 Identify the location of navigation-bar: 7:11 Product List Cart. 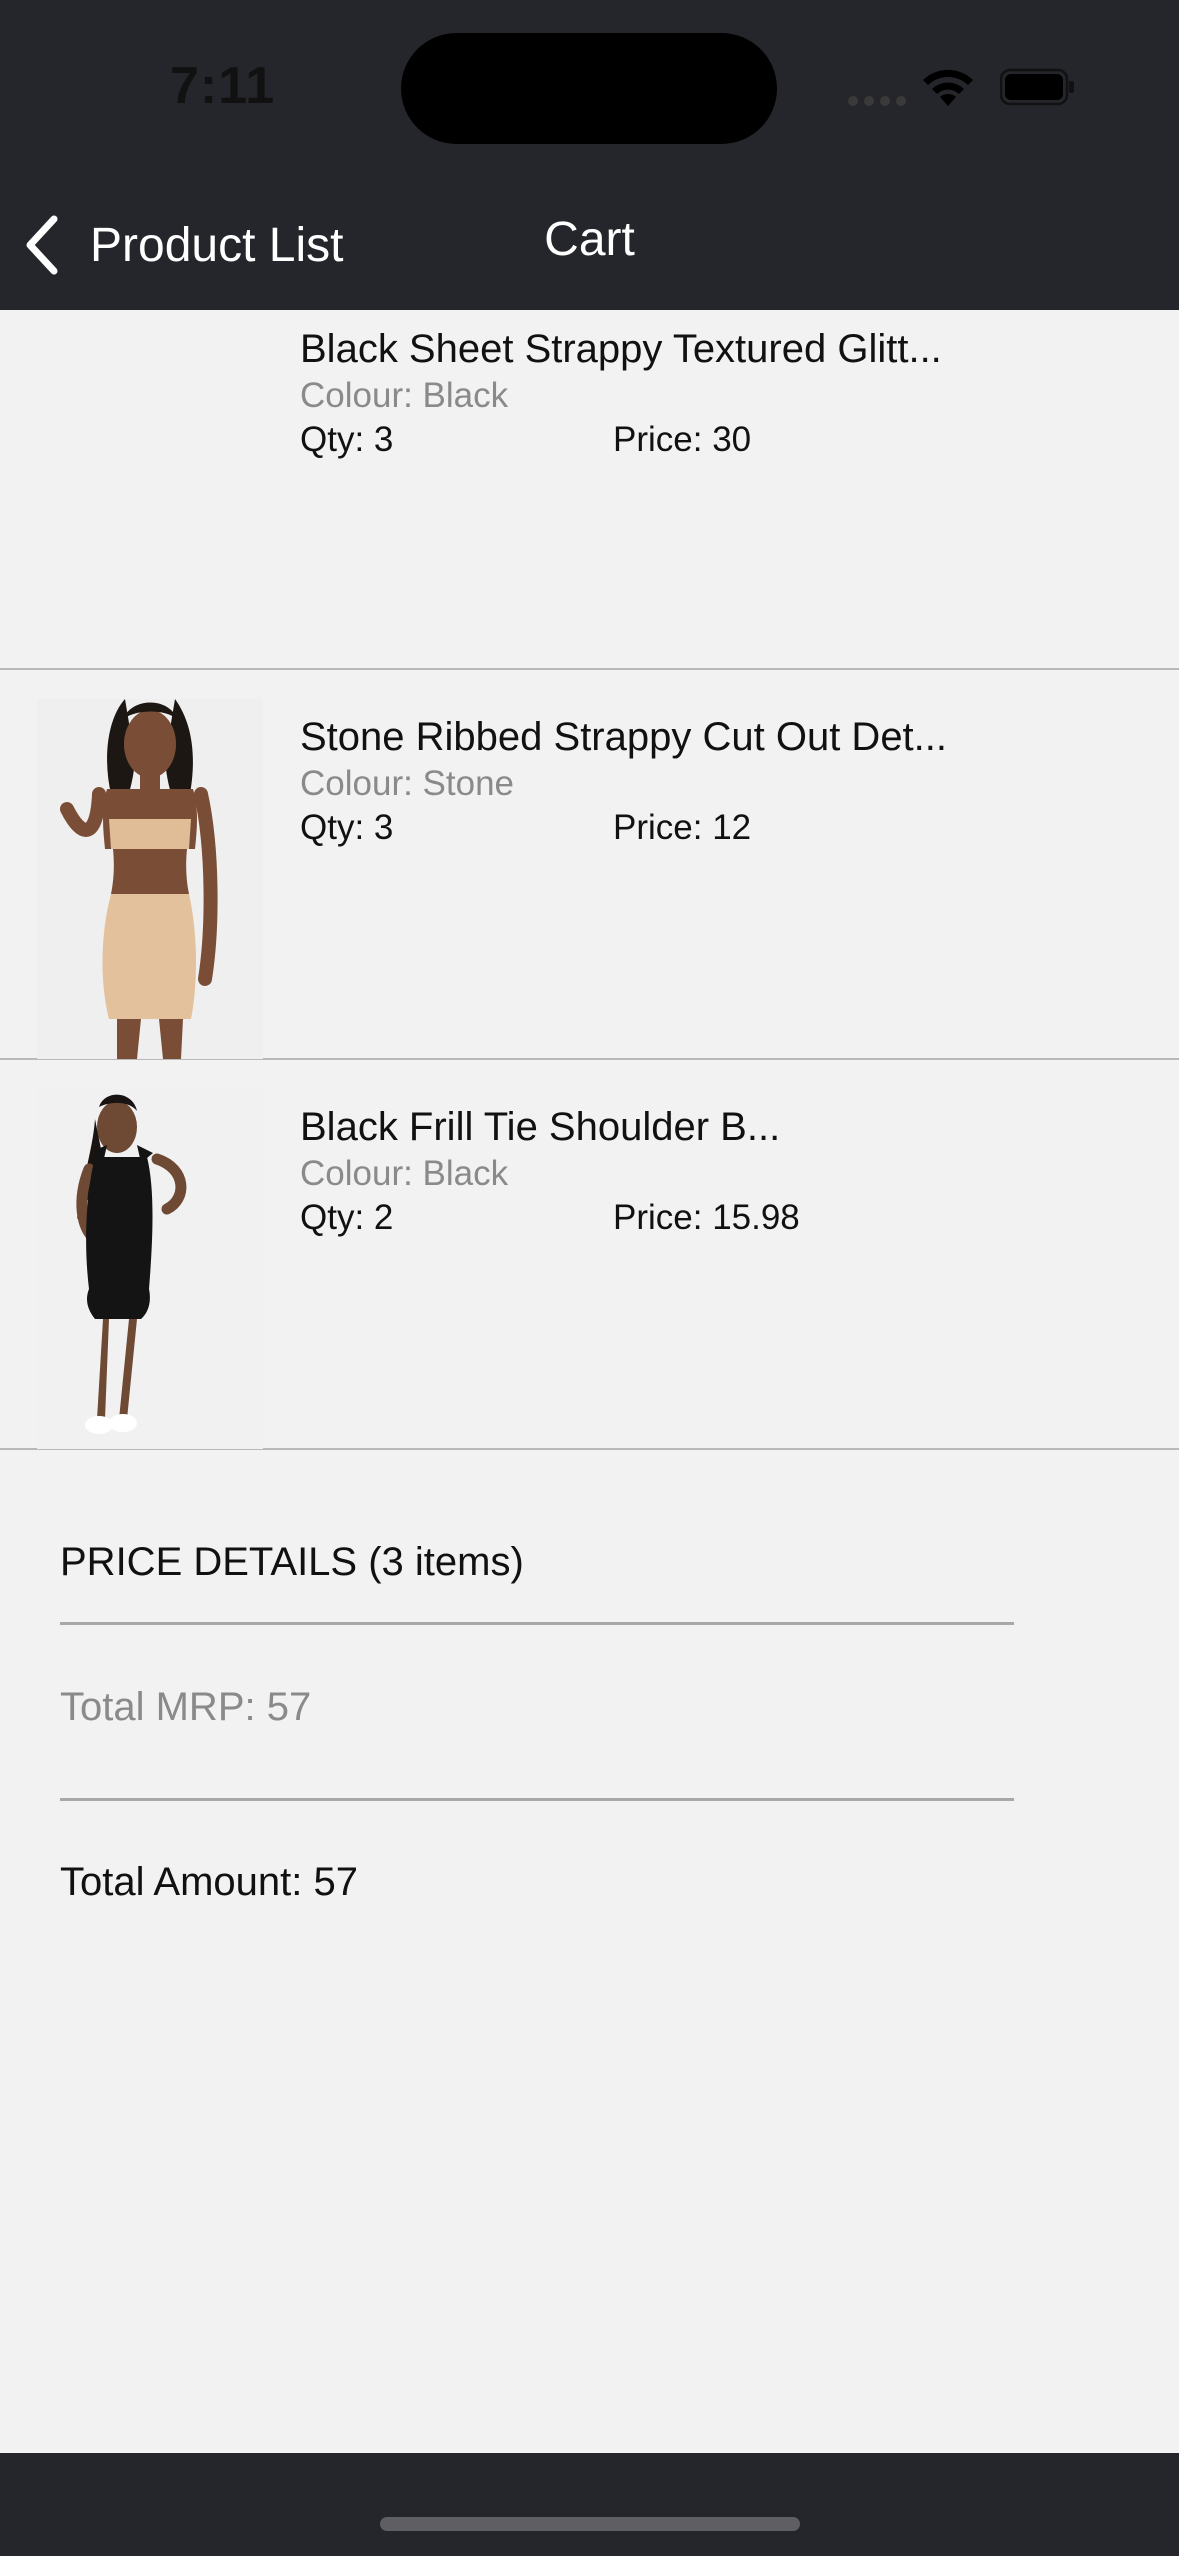
(589, 155).